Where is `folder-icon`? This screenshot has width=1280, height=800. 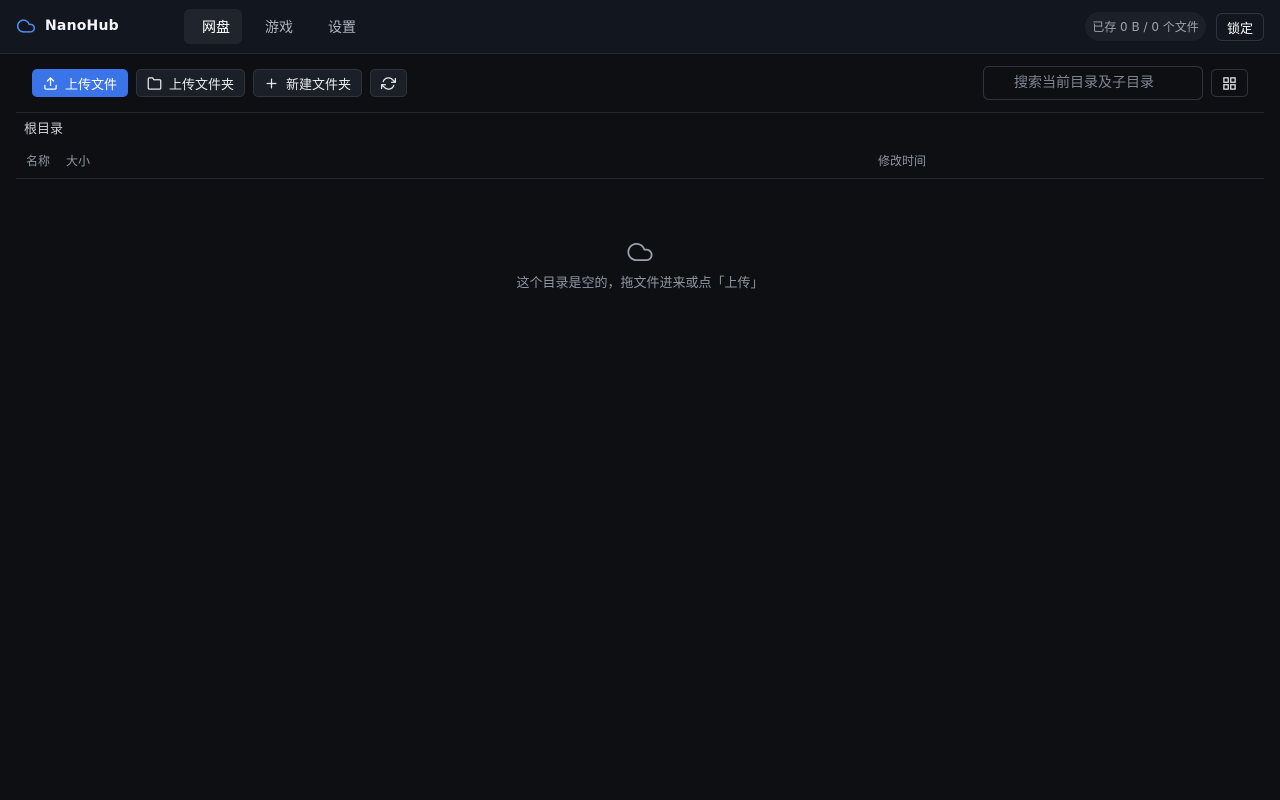
folder-icon is located at coordinates (154, 83).